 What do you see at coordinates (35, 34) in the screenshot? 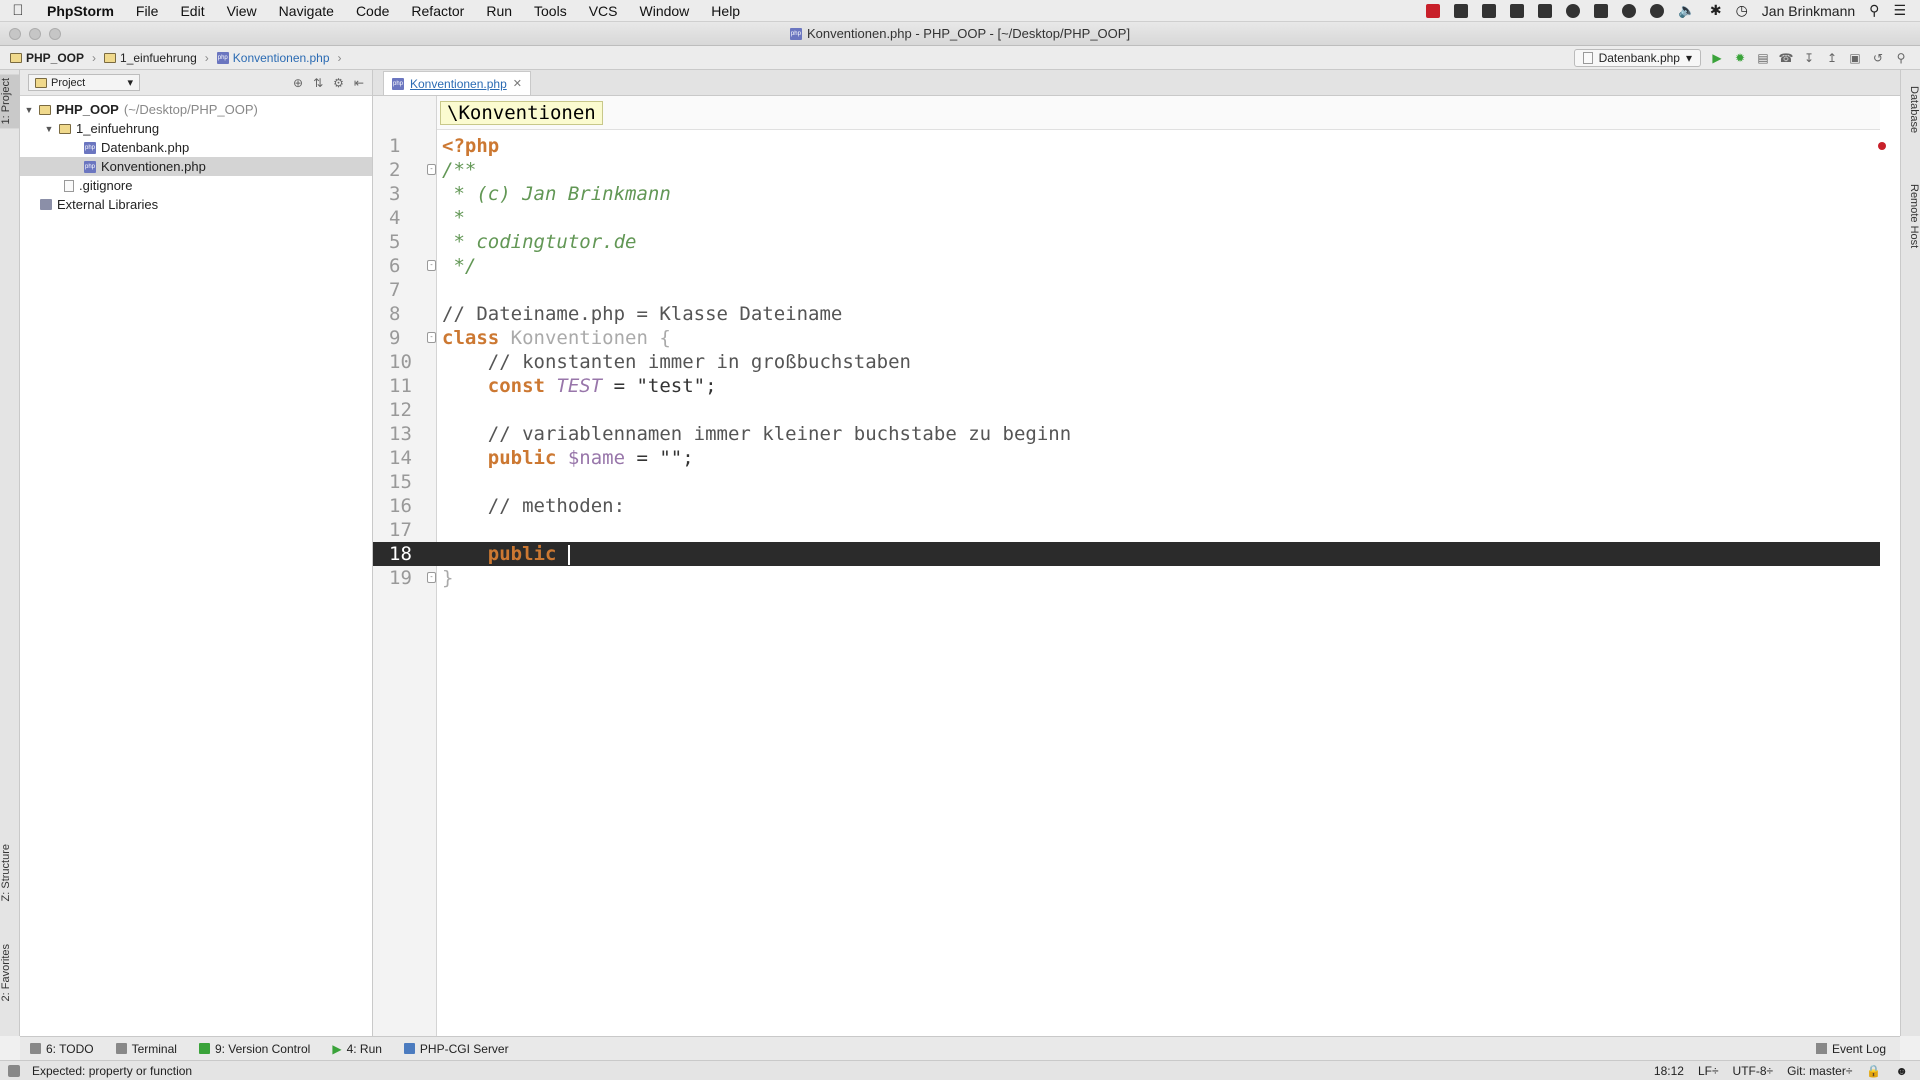
I see `minimize-window-button` at bounding box center [35, 34].